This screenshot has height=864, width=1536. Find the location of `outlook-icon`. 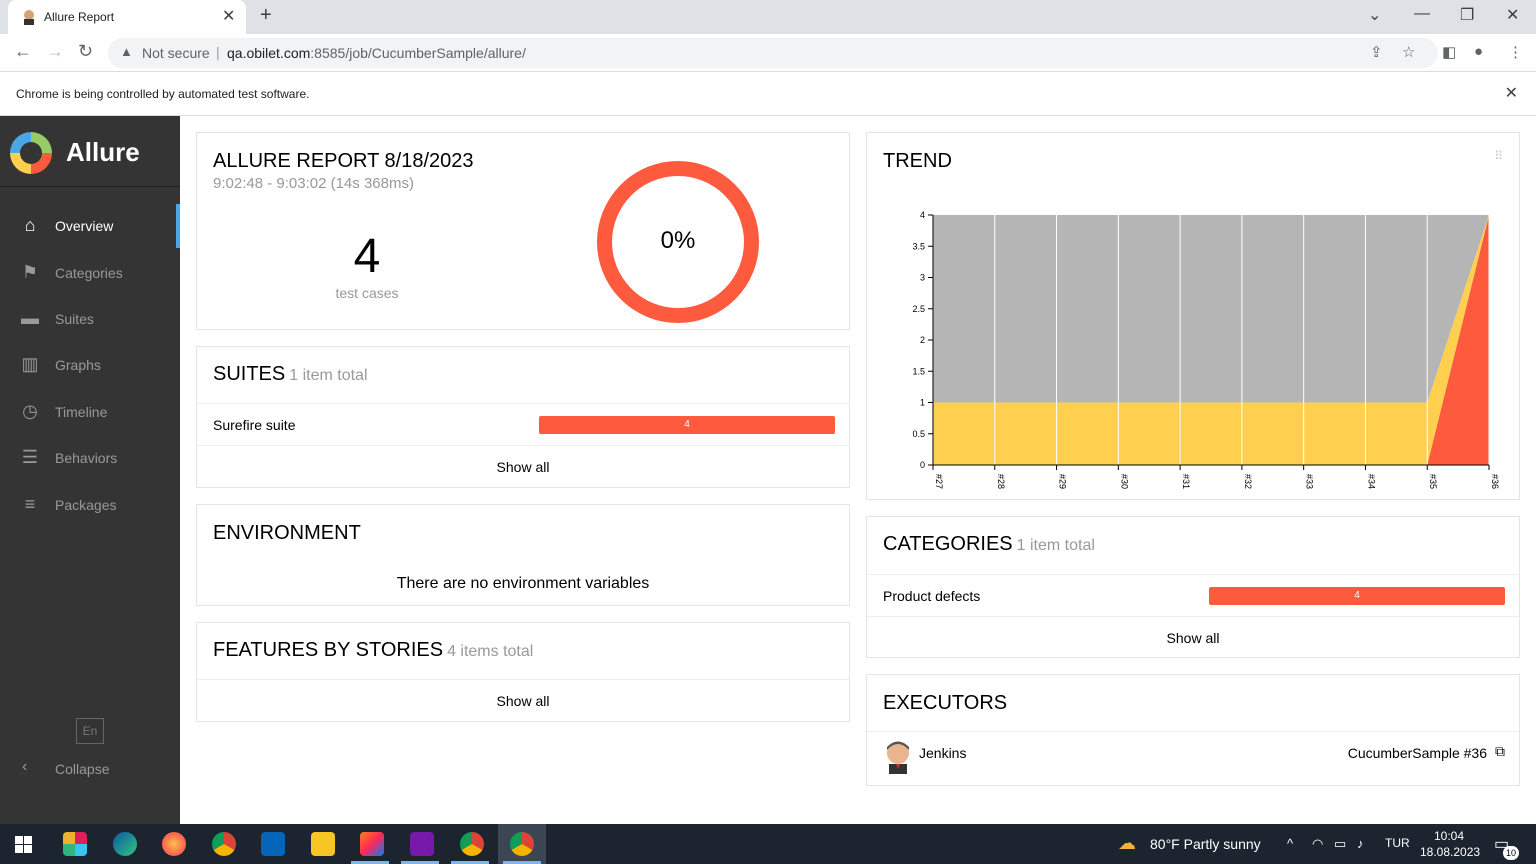

outlook-icon is located at coordinates (273, 844).